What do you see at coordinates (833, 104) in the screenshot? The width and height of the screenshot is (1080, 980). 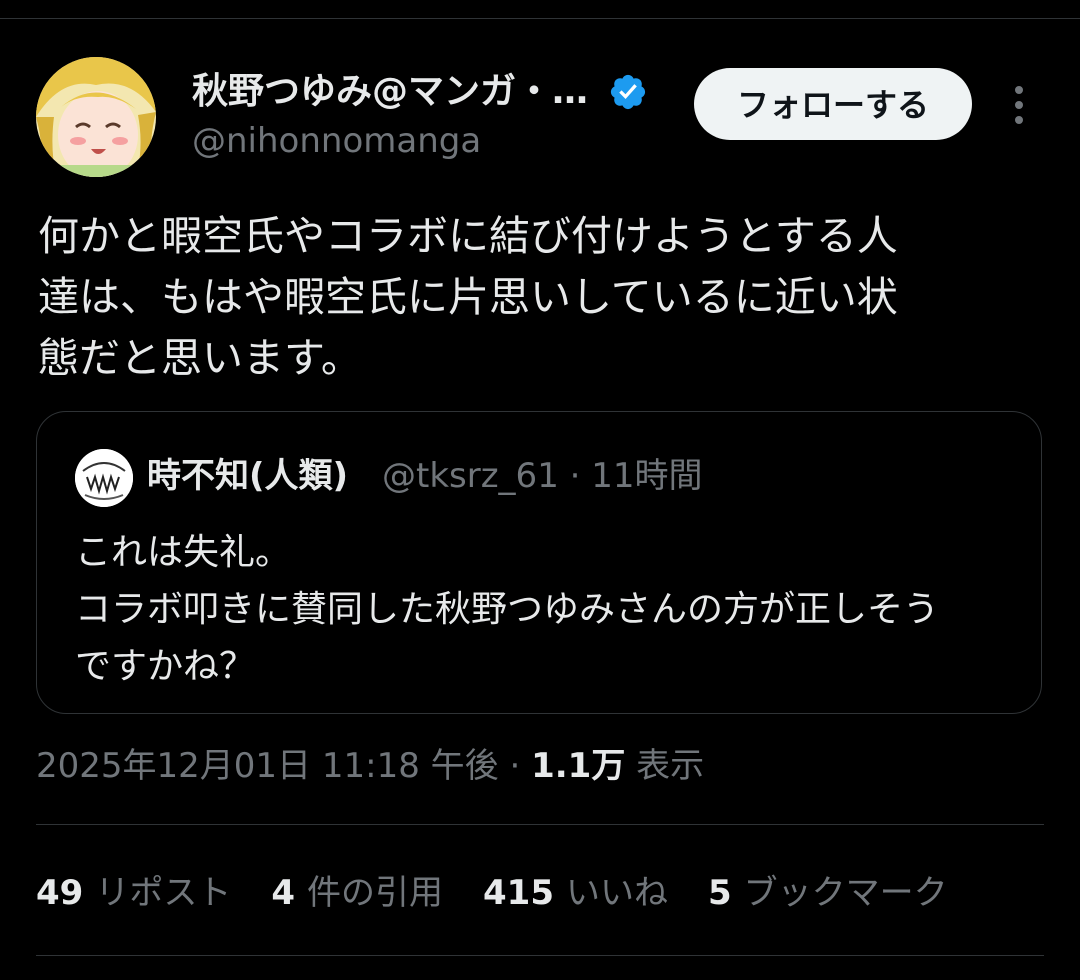 I see `follow-button: フォローする` at bounding box center [833, 104].